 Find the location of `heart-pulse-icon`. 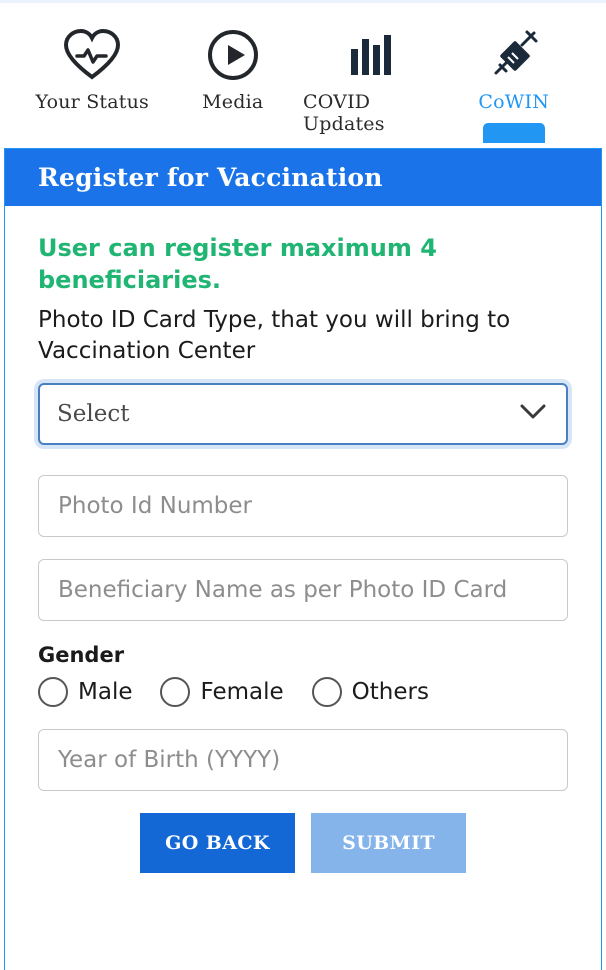

heart-pulse-icon is located at coordinates (92, 55).